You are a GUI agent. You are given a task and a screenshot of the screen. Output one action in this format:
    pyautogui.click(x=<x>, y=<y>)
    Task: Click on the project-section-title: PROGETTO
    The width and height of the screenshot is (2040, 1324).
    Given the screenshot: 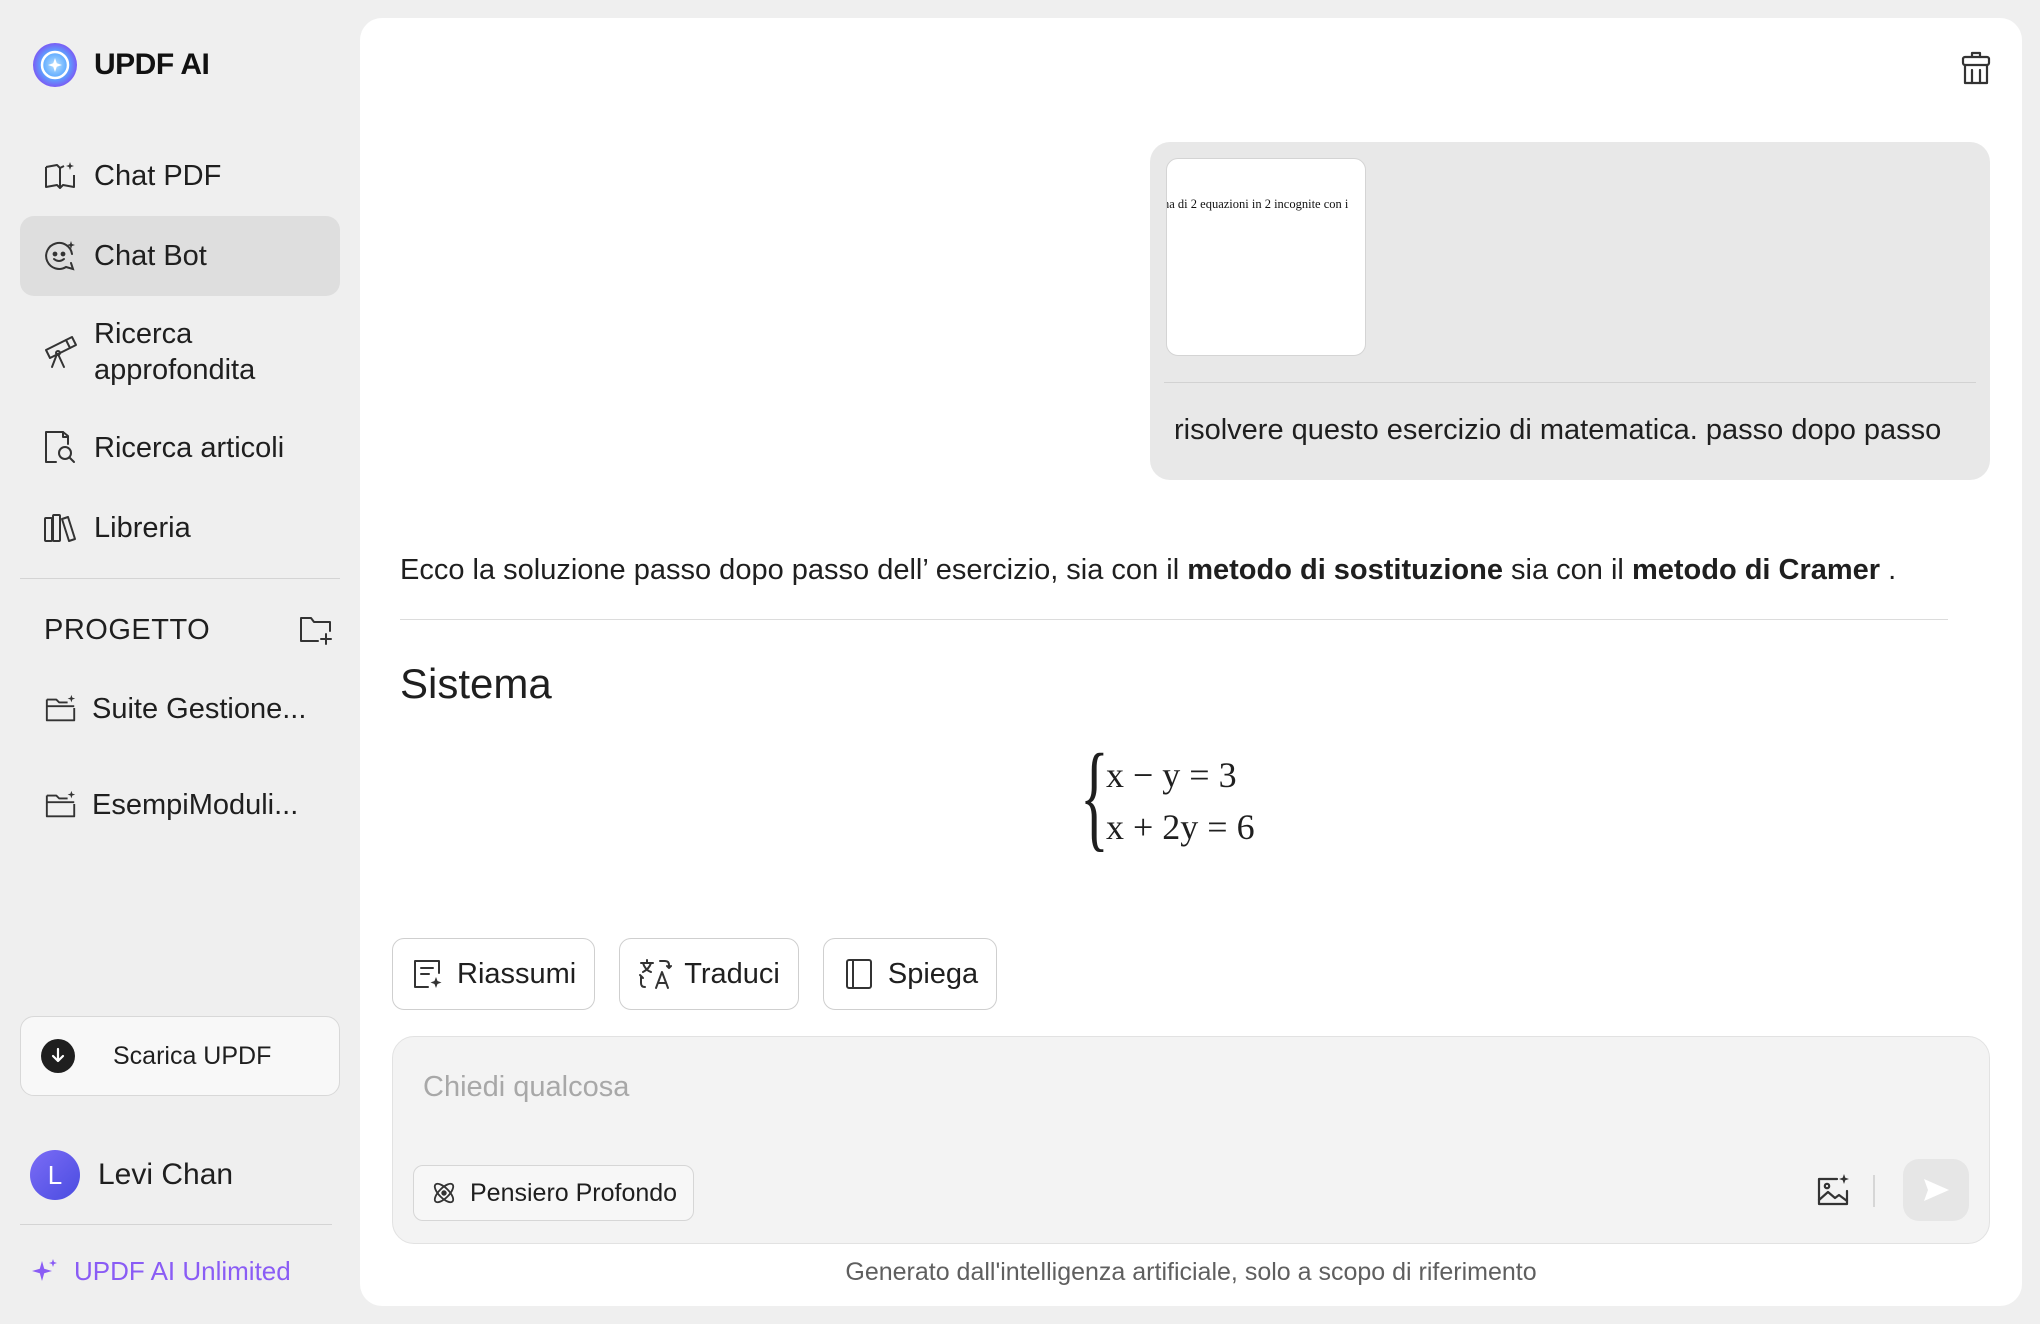 What is the action you would take?
    pyautogui.click(x=127, y=629)
    